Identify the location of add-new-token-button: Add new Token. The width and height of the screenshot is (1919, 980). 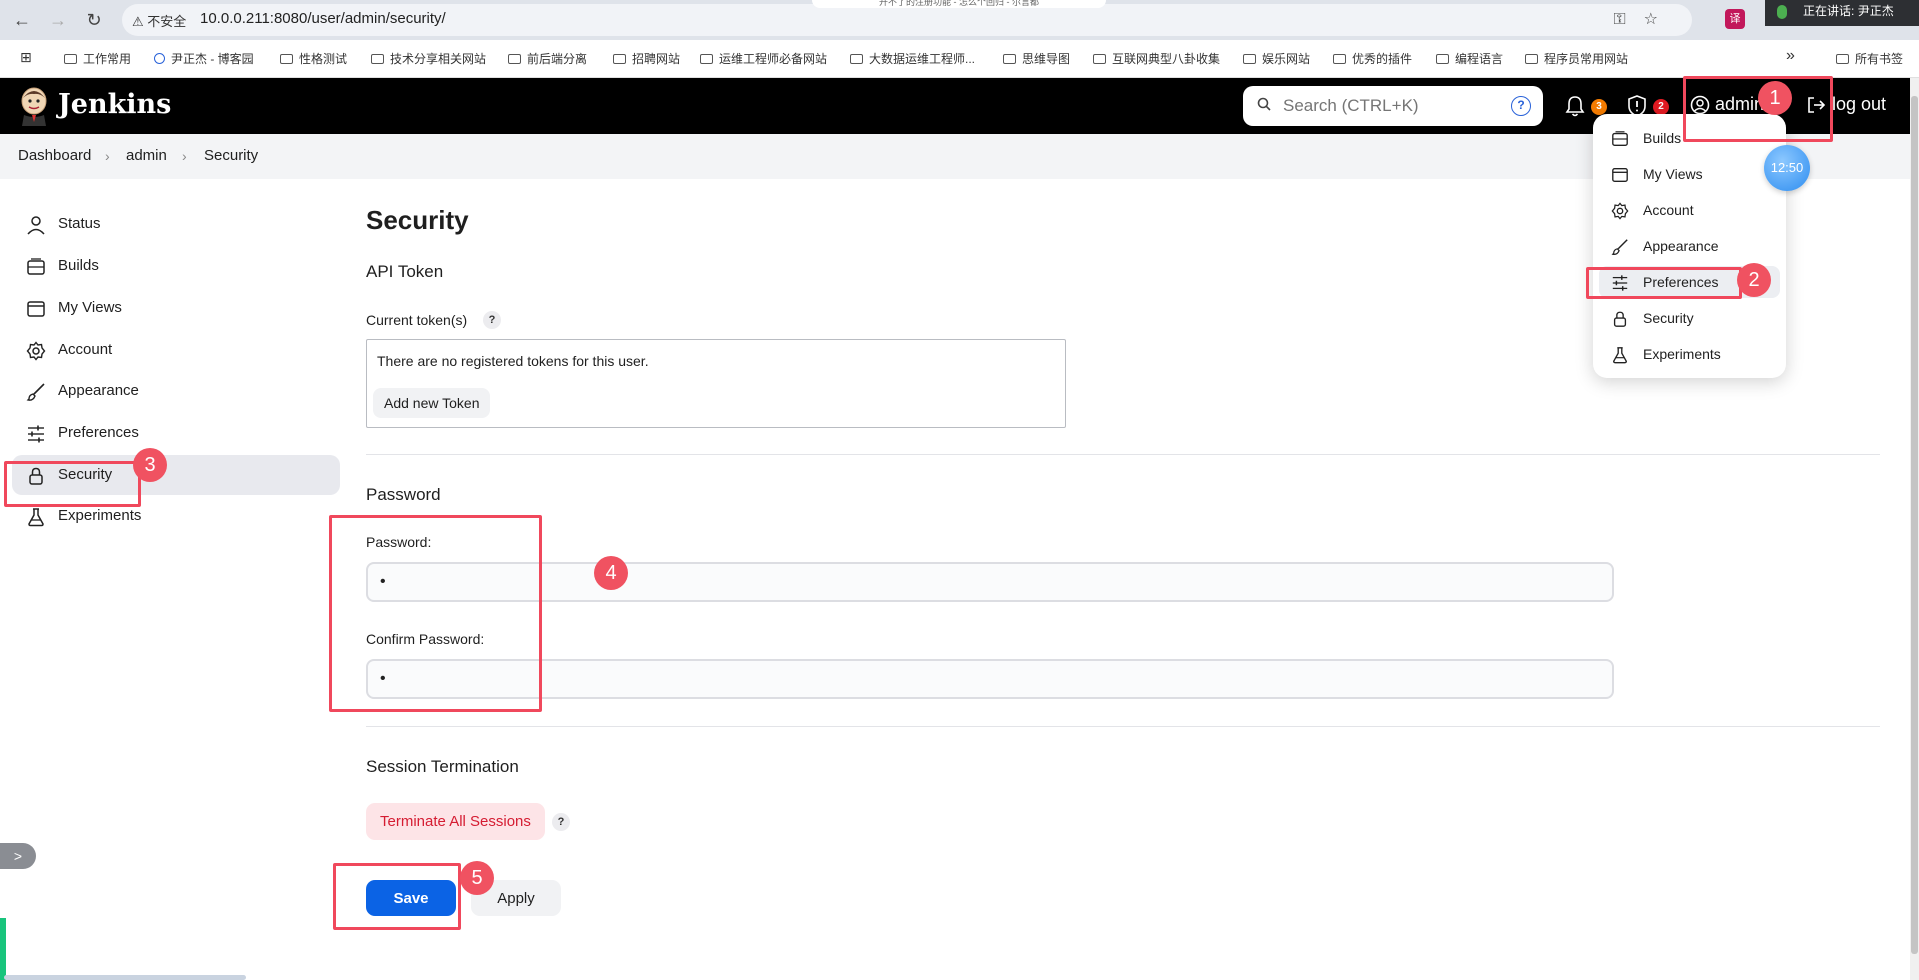
(432, 403).